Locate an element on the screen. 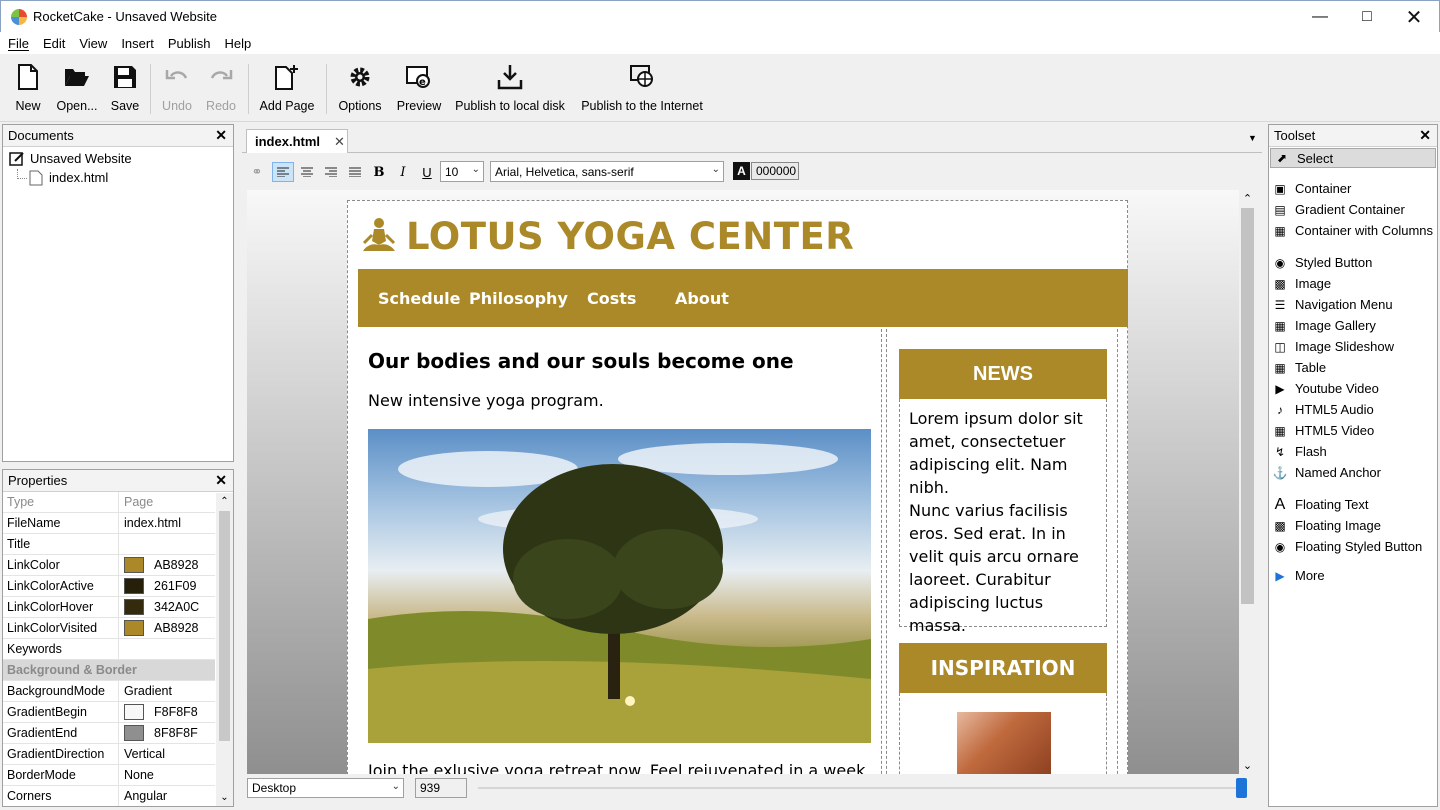 The width and height of the screenshot is (1440, 810). close-properties-icon: ✕ is located at coordinates (221, 480).